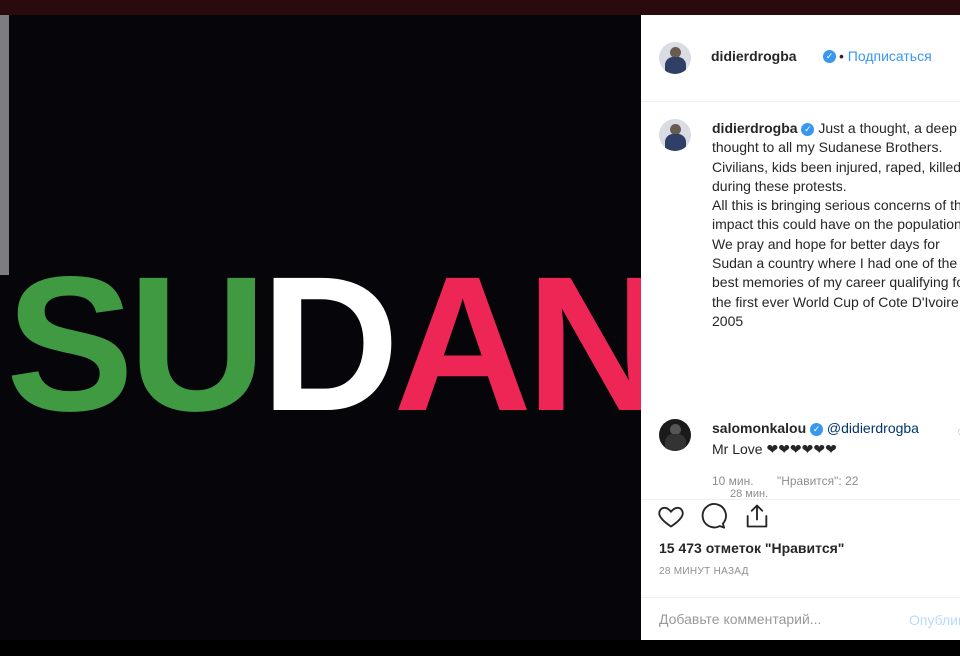 Image resolution: width=960 pixels, height=656 pixels. Describe the element at coordinates (818, 481) in the screenshot. I see `comment-likes: "Нравится": 22` at that location.